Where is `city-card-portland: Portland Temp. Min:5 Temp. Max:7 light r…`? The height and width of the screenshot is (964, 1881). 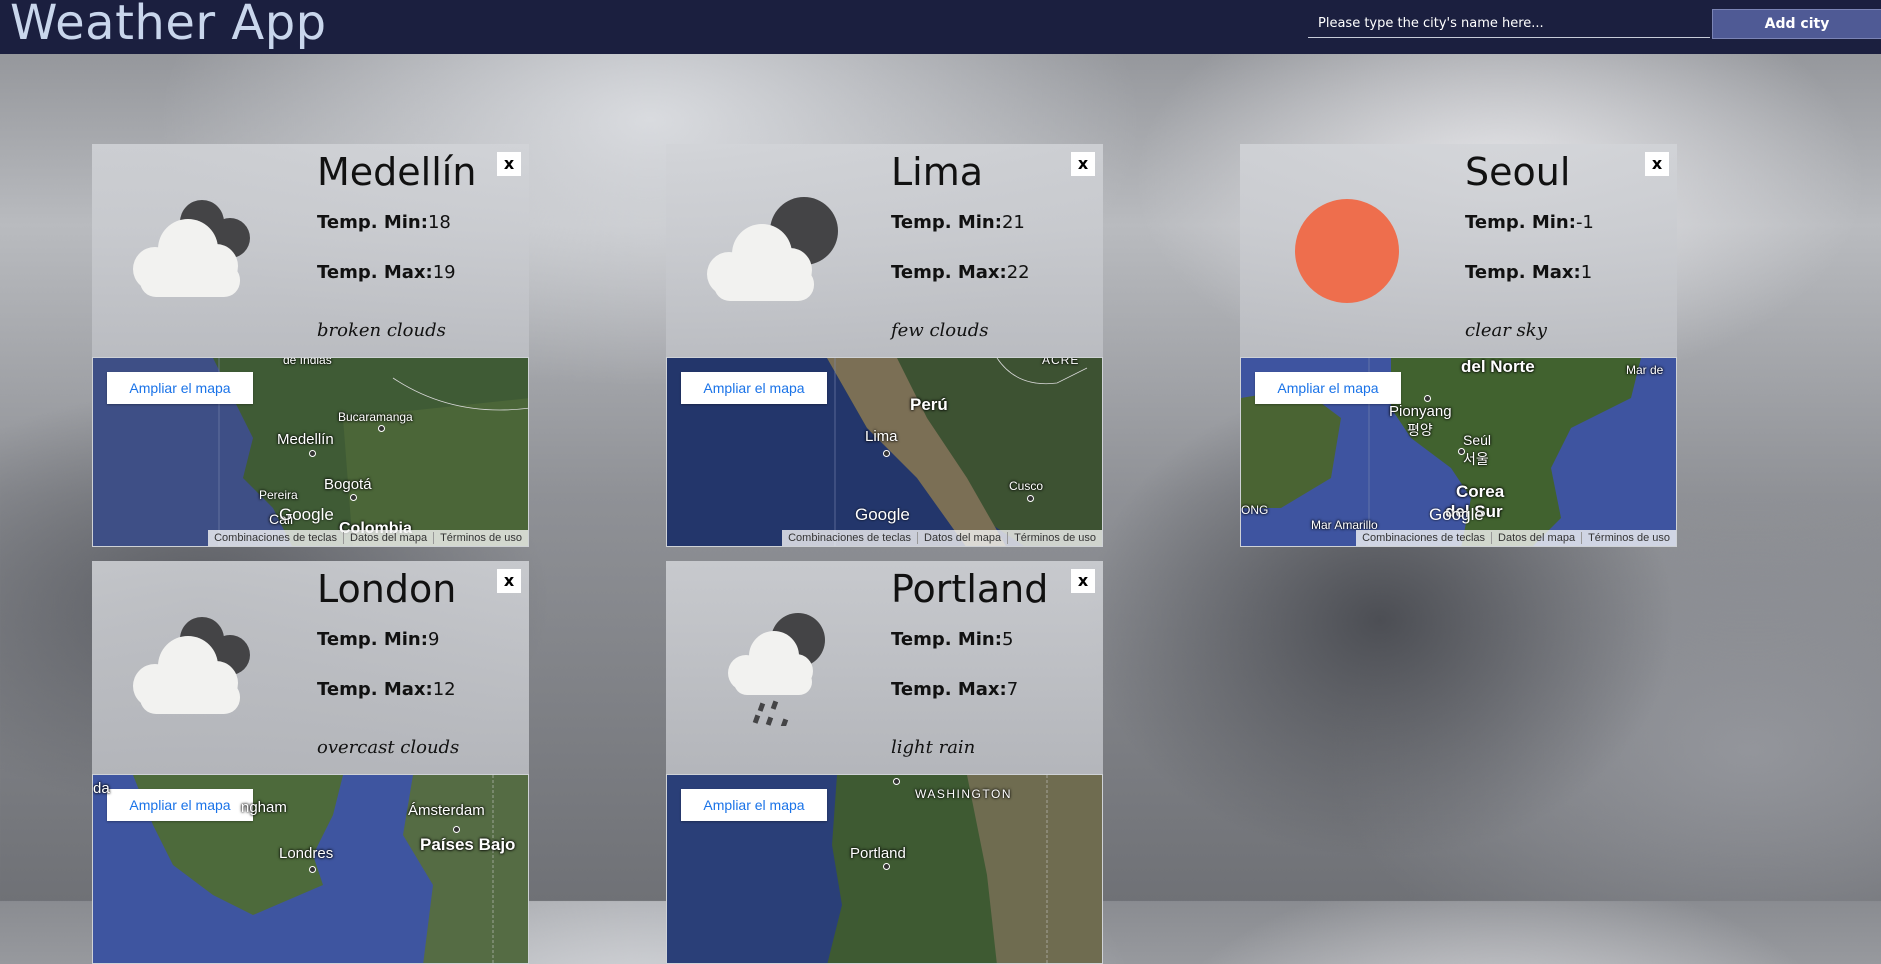
city-card-portland: Portland Temp. Min:5 Temp. Max:7 light r… is located at coordinates (884, 762).